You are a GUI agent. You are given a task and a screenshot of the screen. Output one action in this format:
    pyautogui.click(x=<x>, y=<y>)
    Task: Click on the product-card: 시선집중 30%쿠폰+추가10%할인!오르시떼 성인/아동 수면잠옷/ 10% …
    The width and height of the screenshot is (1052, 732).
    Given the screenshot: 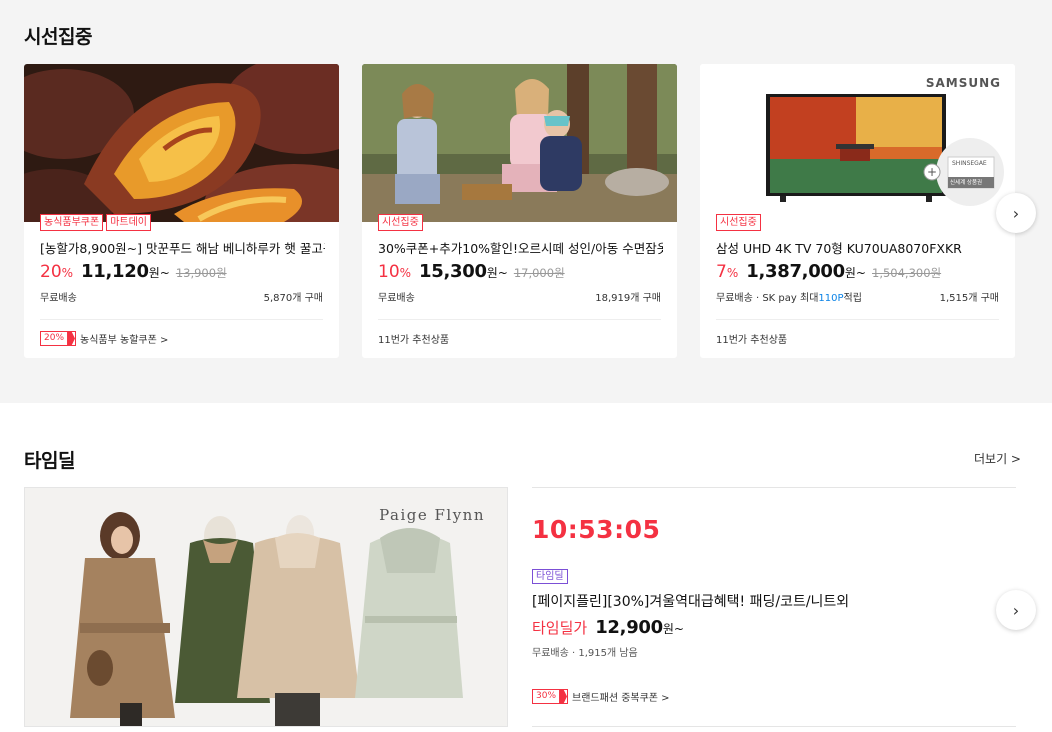 What is the action you would take?
    pyautogui.click(x=519, y=211)
    